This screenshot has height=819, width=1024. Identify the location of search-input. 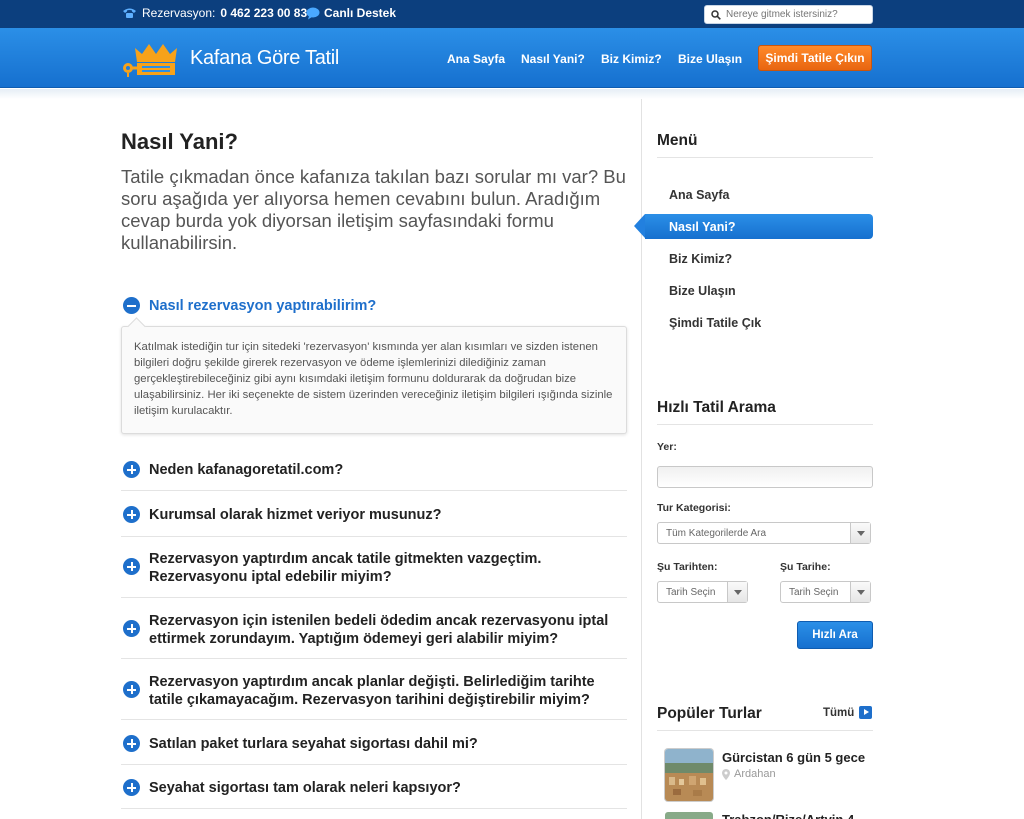
(796, 14).